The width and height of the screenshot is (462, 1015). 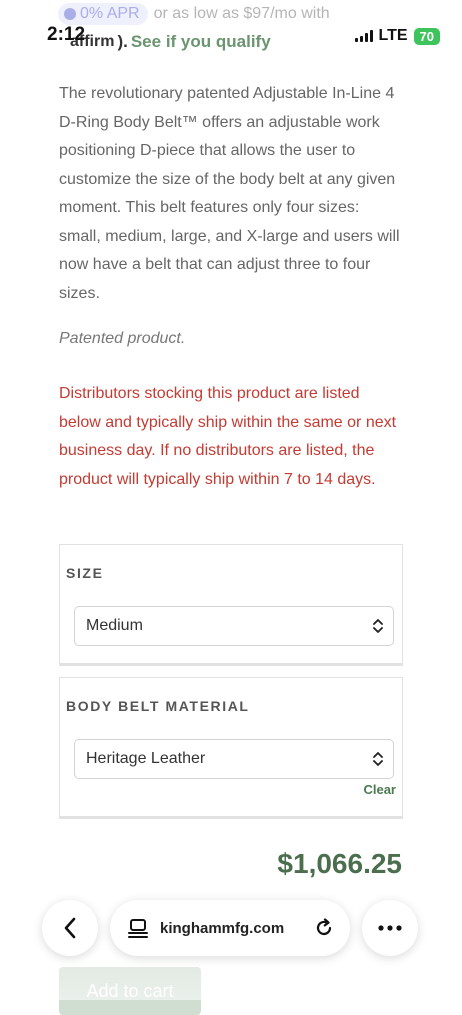 I want to click on monthly-text: or as low as $97/mo with, so click(x=241, y=13).